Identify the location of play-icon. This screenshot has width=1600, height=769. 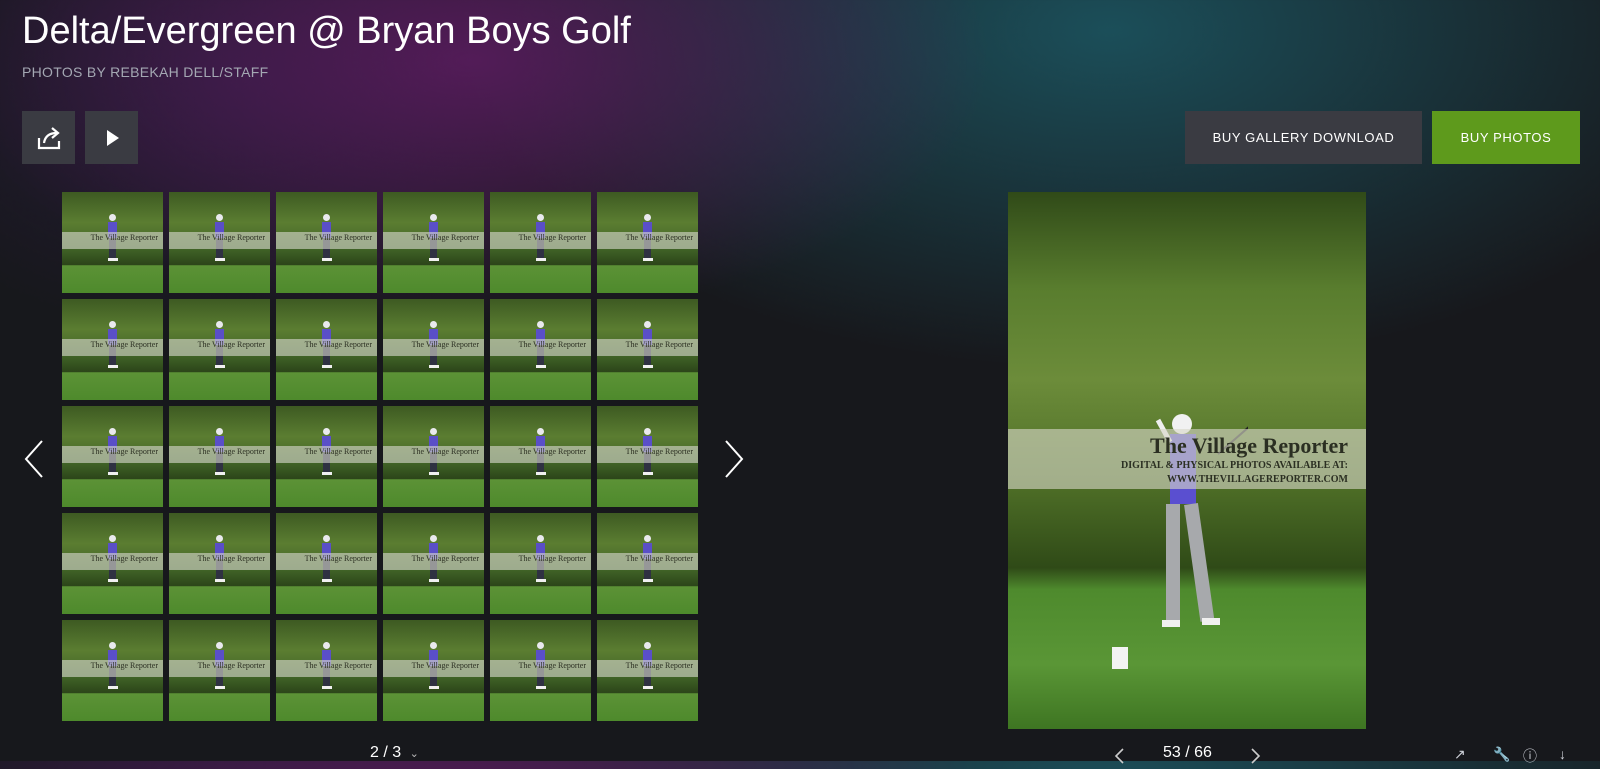
(112, 137).